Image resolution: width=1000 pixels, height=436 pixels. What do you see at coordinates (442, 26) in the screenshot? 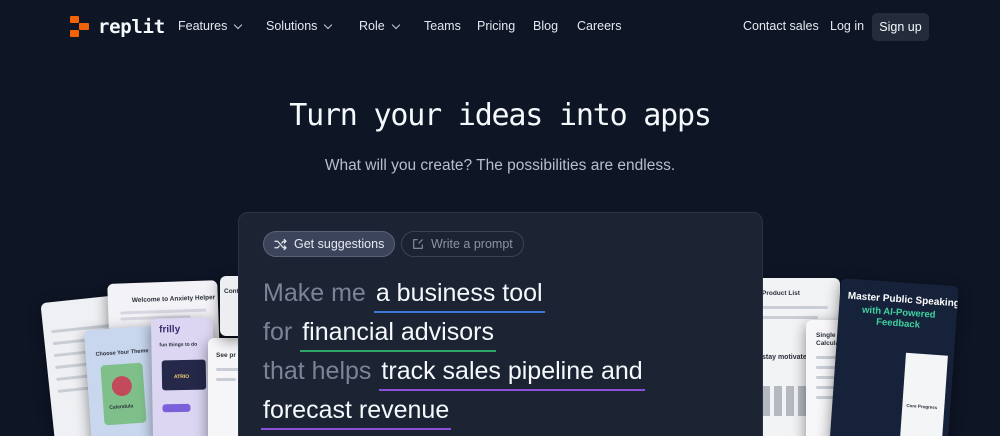
I see `nav-teams: Teams` at bounding box center [442, 26].